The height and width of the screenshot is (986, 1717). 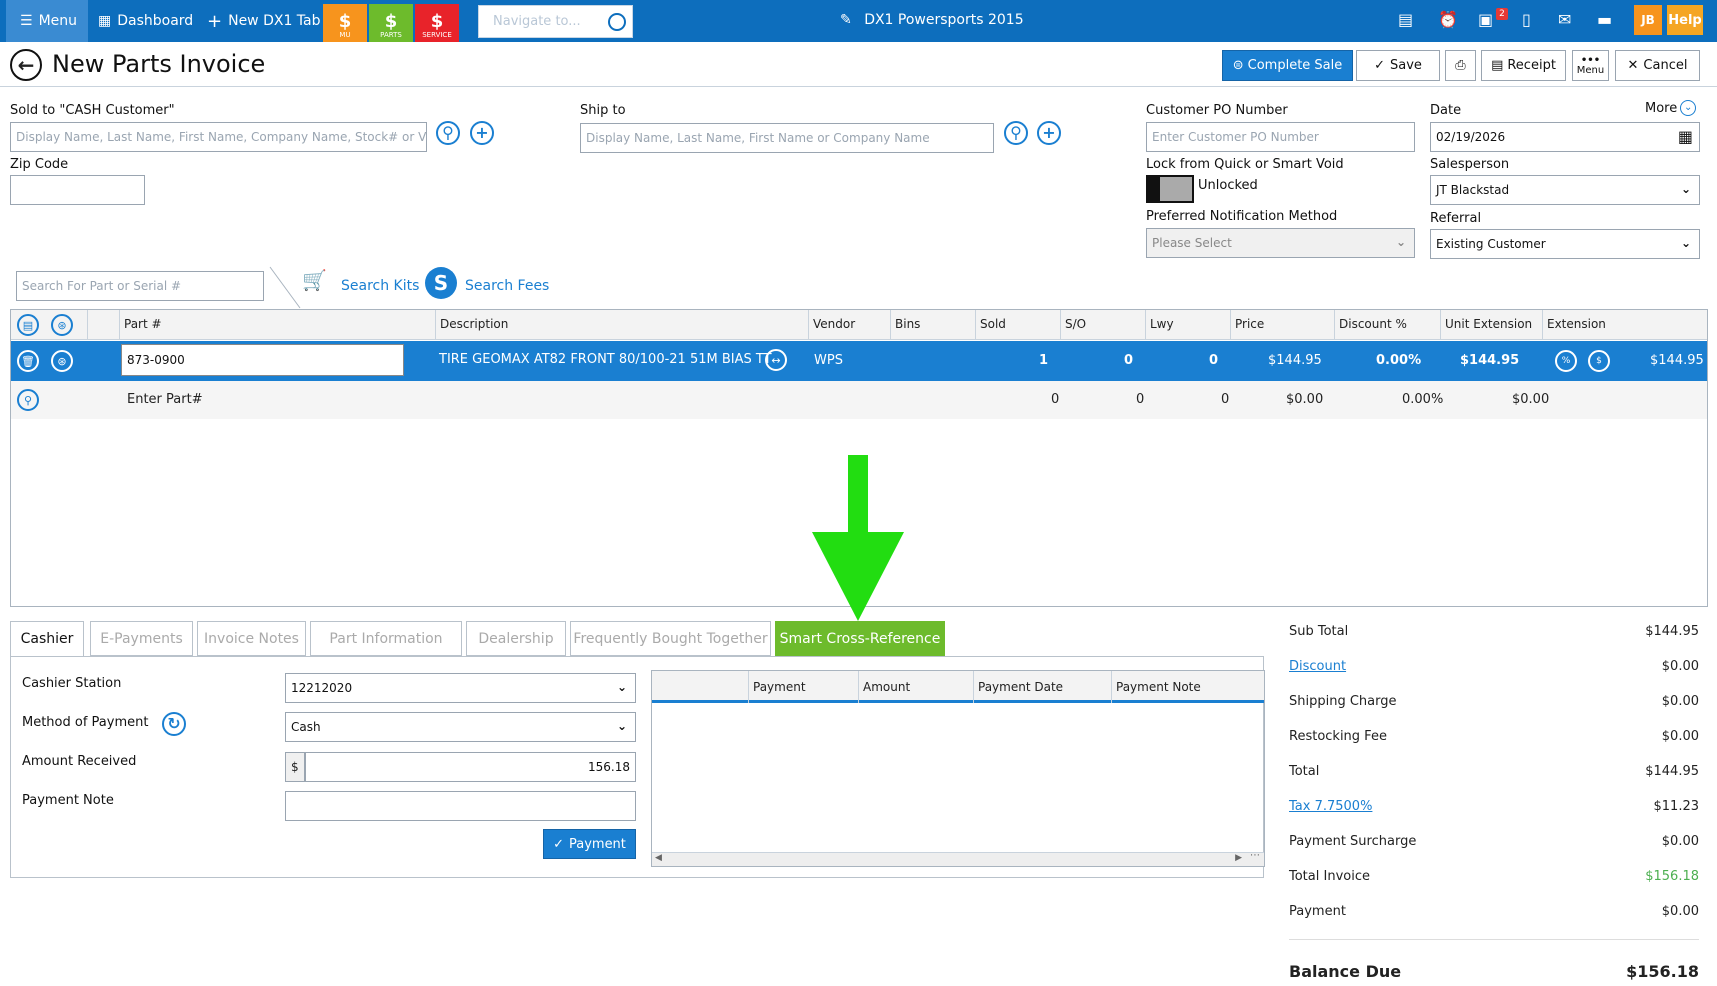 I want to click on cross-reference-icon: ↔, so click(x=776, y=360).